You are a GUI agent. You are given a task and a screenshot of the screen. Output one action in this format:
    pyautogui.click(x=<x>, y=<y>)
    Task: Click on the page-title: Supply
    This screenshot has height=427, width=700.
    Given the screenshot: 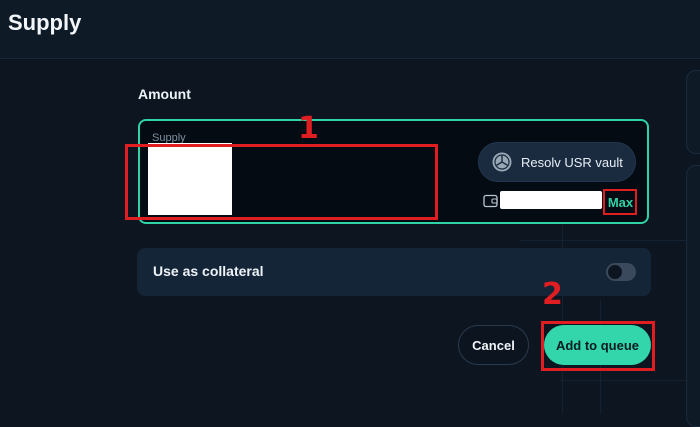 What is the action you would take?
    pyautogui.click(x=45, y=22)
    